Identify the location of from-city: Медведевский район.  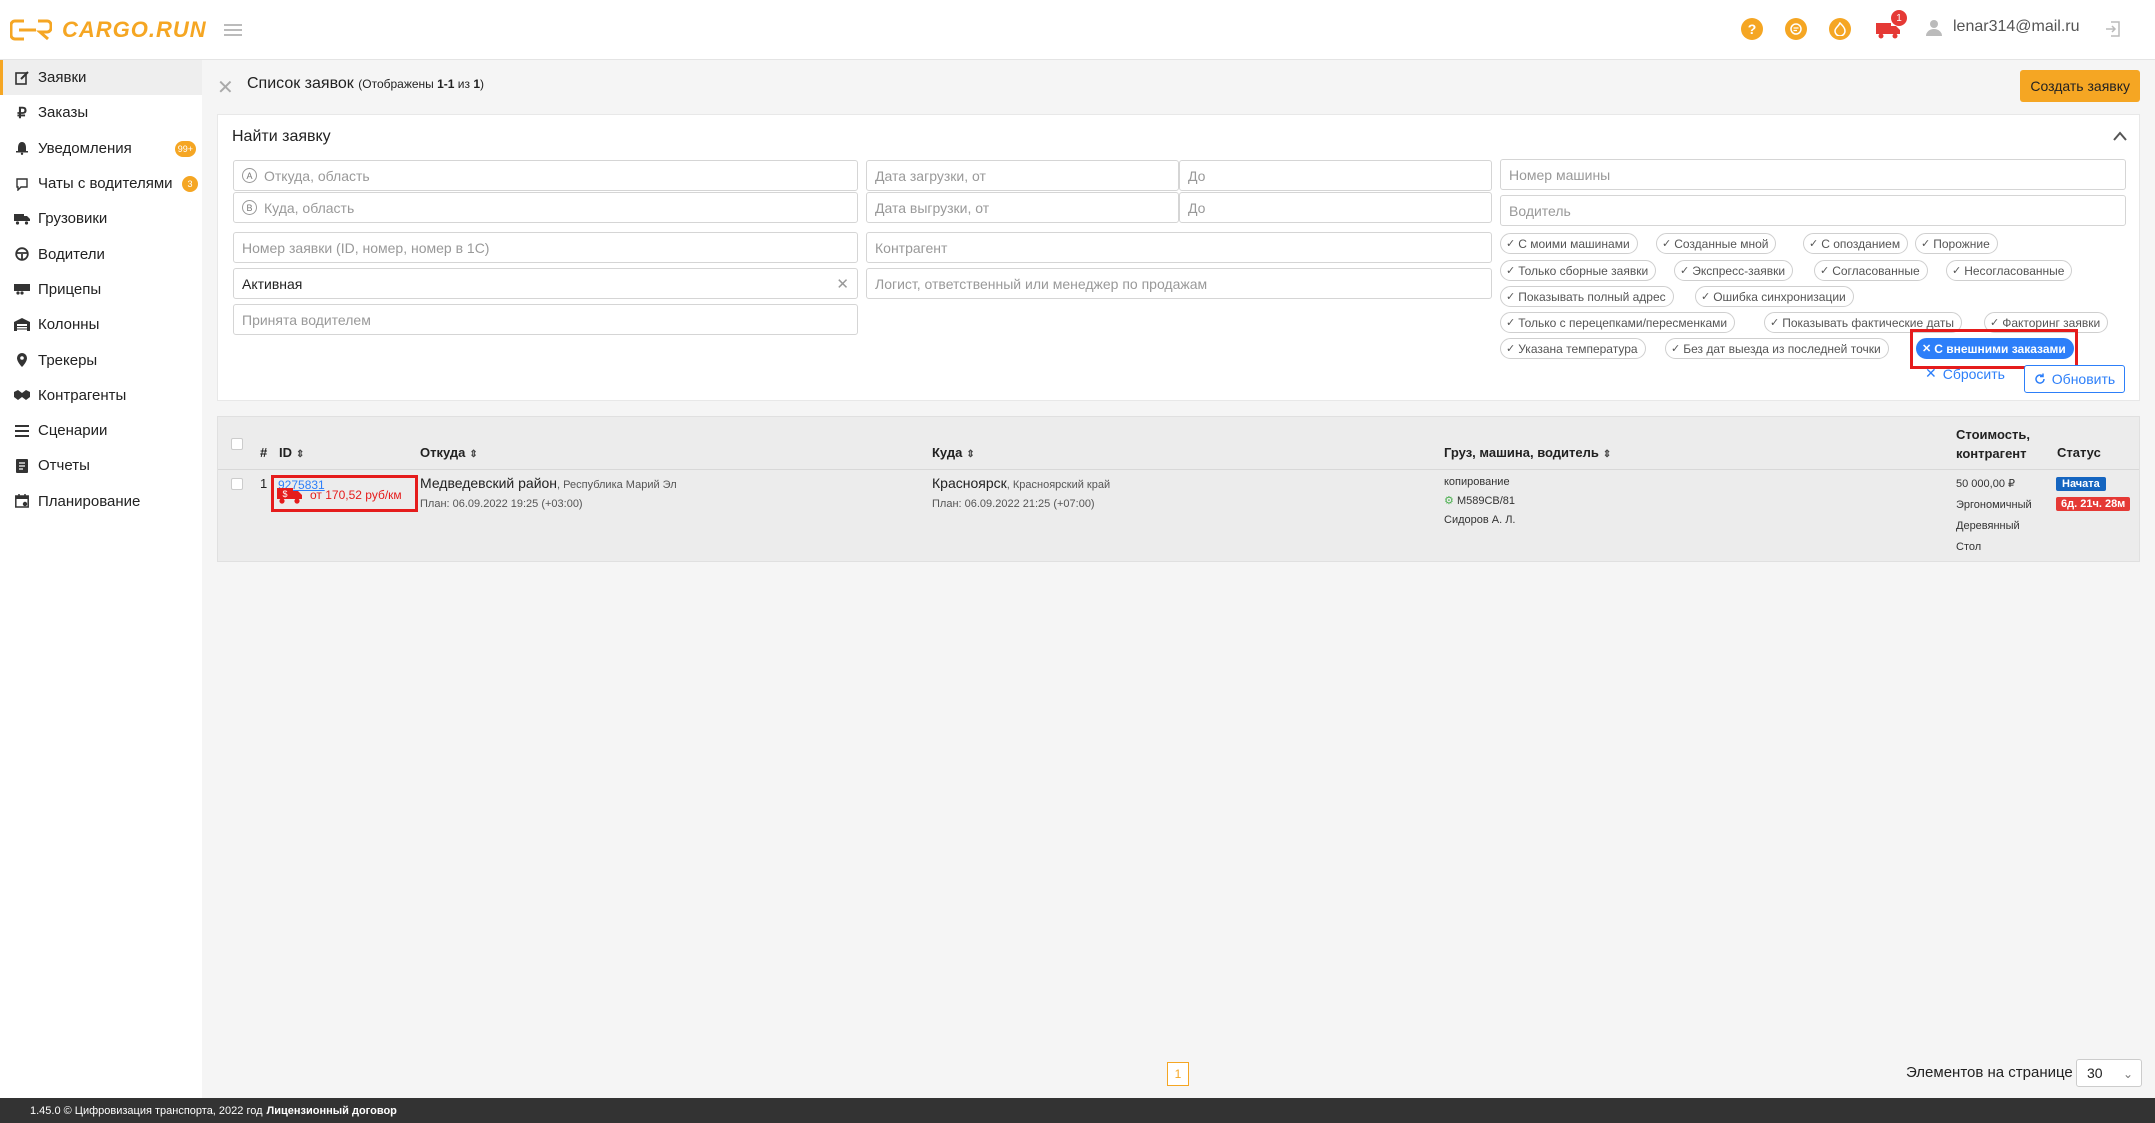
(489, 483).